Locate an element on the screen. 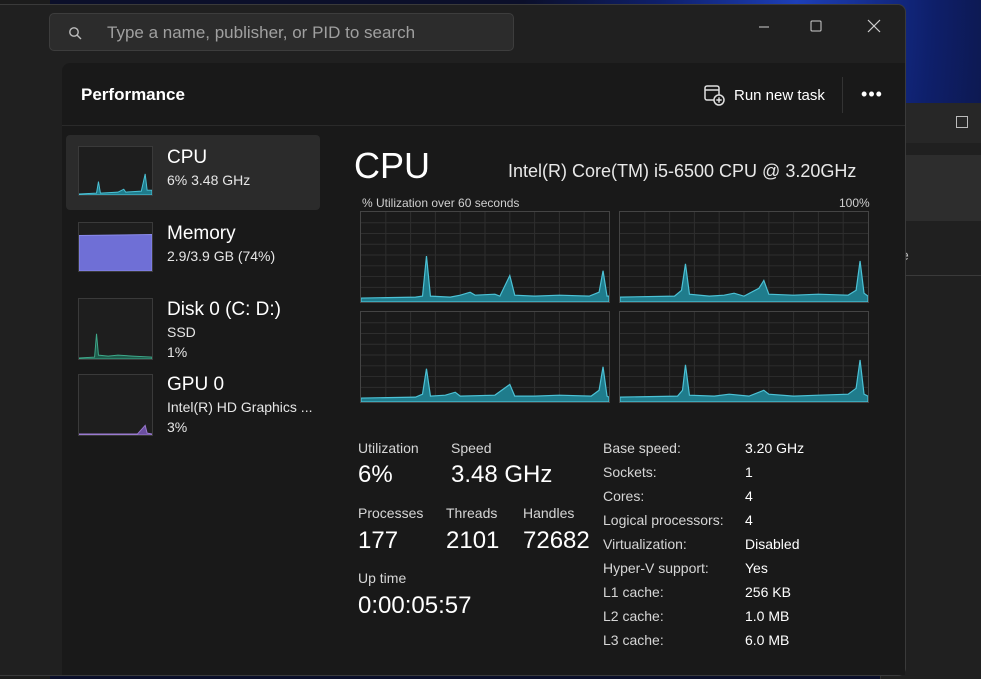  close-button is located at coordinates (874, 26).